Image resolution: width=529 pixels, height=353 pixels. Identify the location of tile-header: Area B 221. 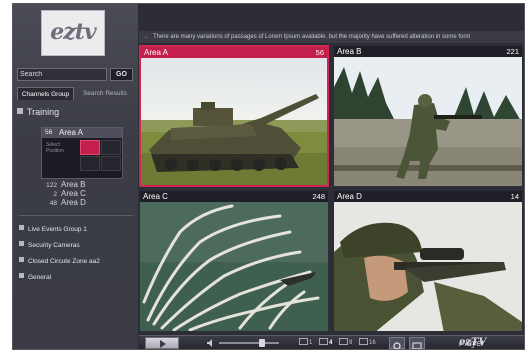
(428, 51).